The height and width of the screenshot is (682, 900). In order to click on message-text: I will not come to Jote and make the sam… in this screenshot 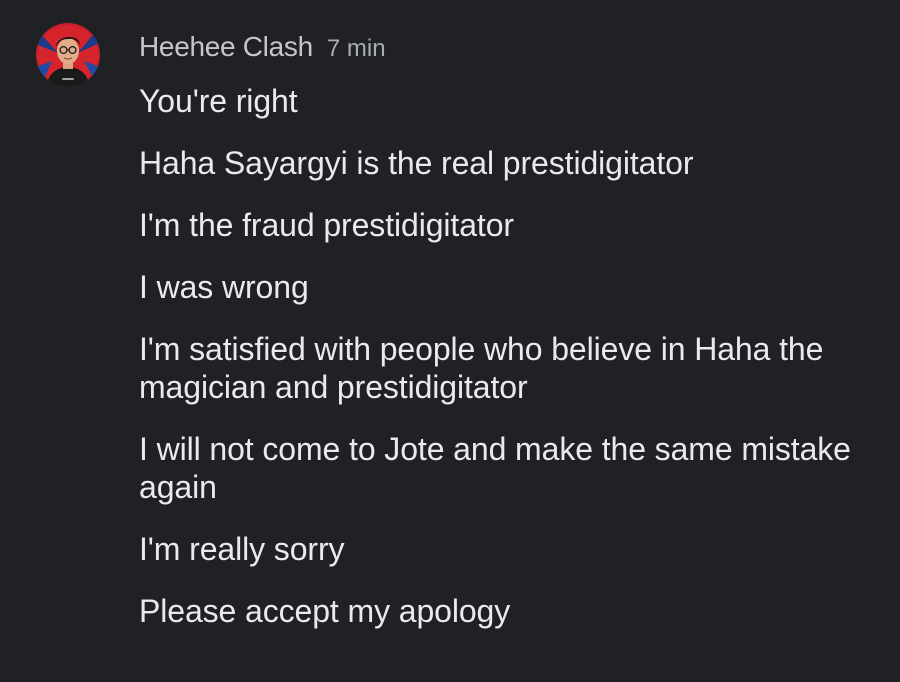, I will do `click(495, 468)`.